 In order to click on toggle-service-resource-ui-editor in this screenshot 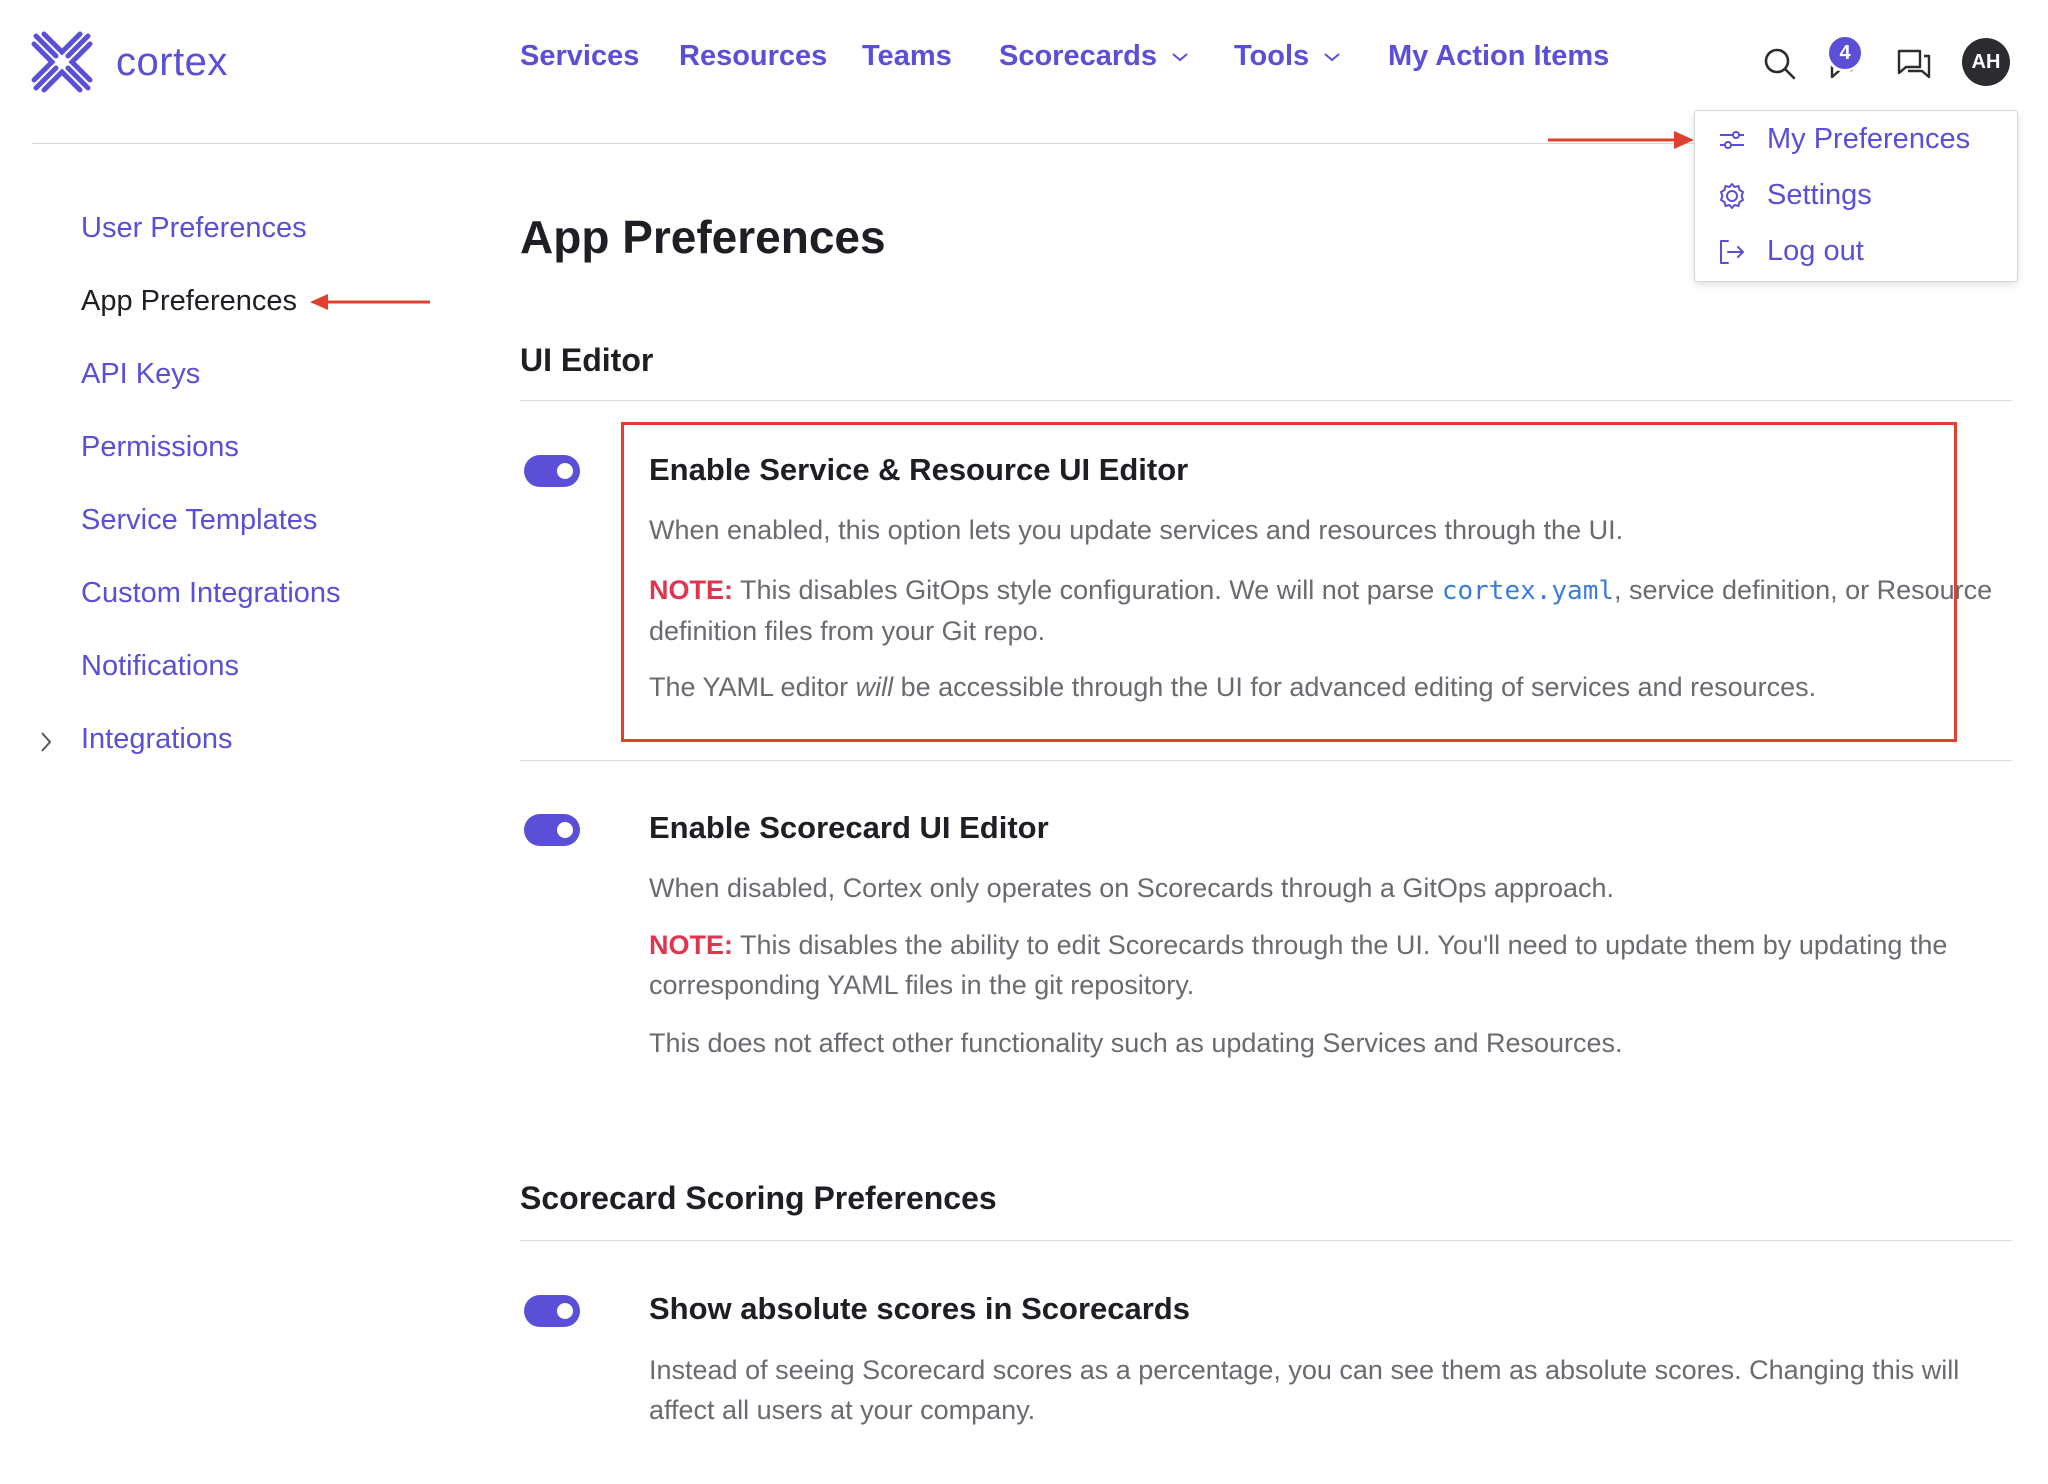, I will do `click(552, 471)`.